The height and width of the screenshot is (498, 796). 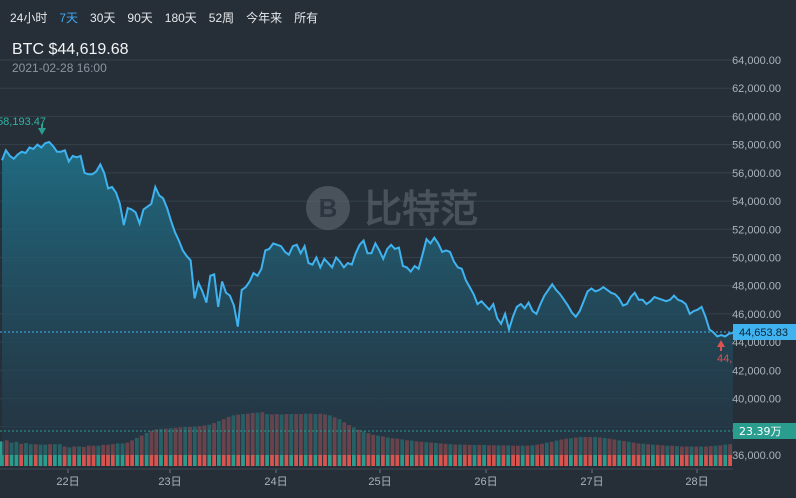 I want to click on y-tick-label: 48,000.00, so click(x=756, y=287).